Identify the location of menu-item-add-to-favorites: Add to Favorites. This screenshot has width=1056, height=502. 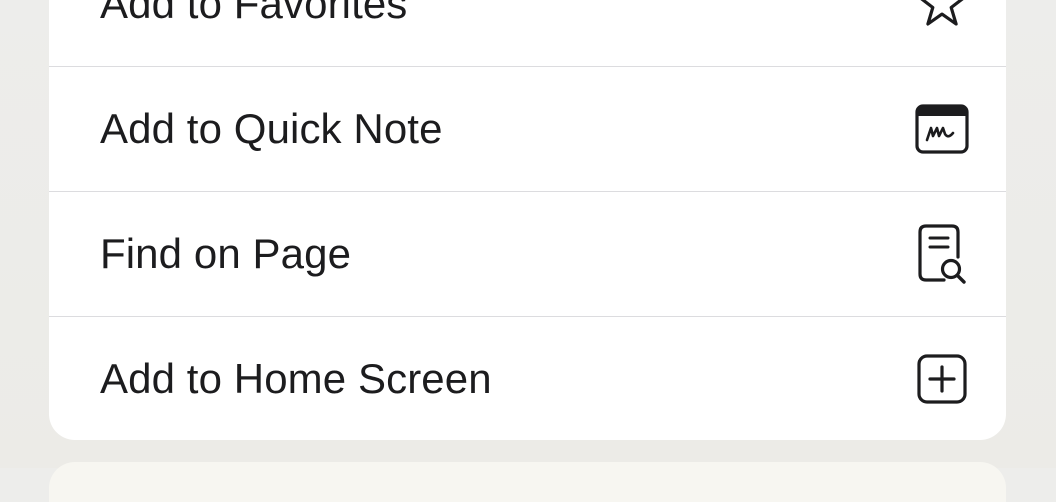
(527, 33).